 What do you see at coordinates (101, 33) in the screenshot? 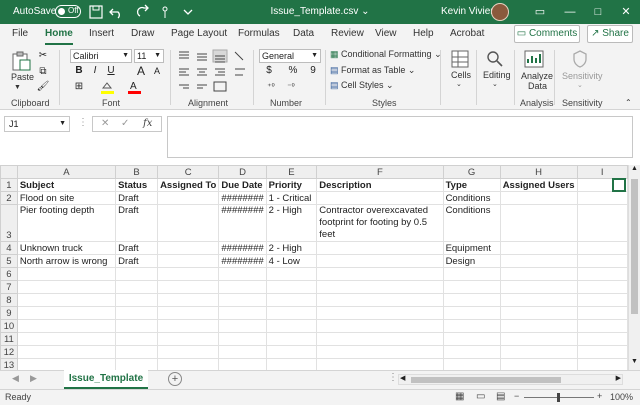
I see `tab-insert: Insert` at bounding box center [101, 33].